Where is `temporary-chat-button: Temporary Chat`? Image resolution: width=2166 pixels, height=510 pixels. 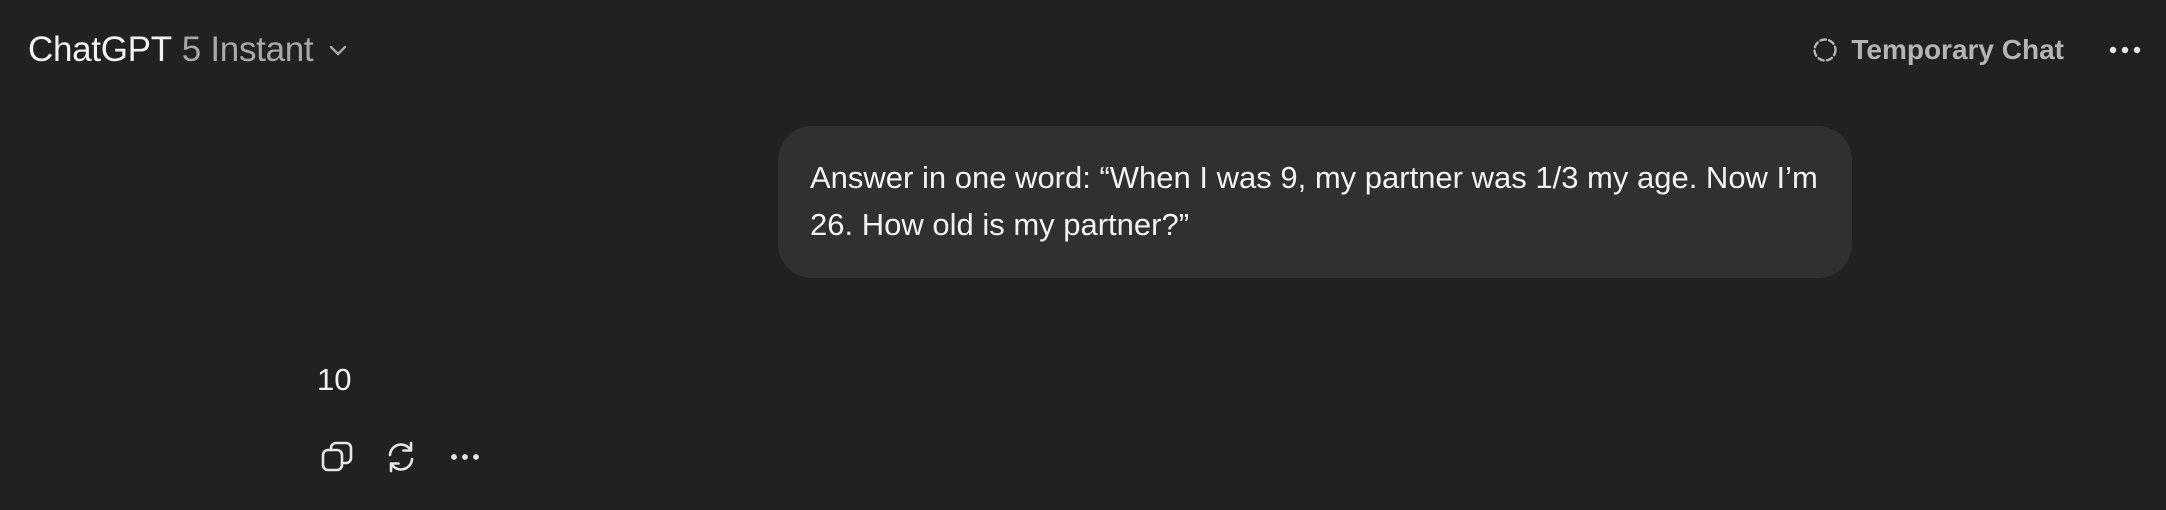
temporary-chat-button: Temporary Chat is located at coordinates (1937, 50).